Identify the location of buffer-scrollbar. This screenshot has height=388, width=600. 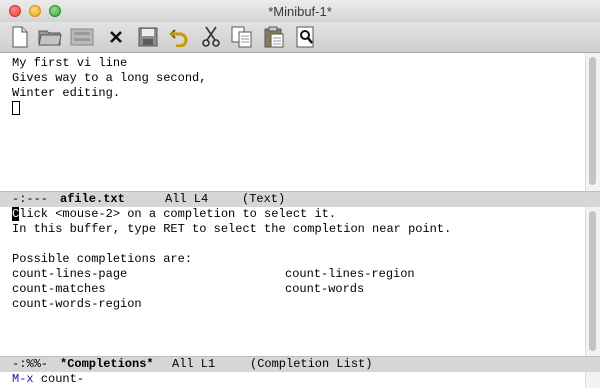
(592, 122).